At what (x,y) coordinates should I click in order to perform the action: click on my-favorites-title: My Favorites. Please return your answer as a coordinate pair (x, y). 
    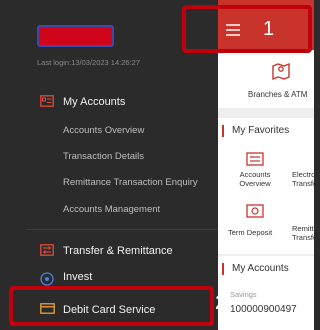
    Looking at the image, I should click on (266, 131).